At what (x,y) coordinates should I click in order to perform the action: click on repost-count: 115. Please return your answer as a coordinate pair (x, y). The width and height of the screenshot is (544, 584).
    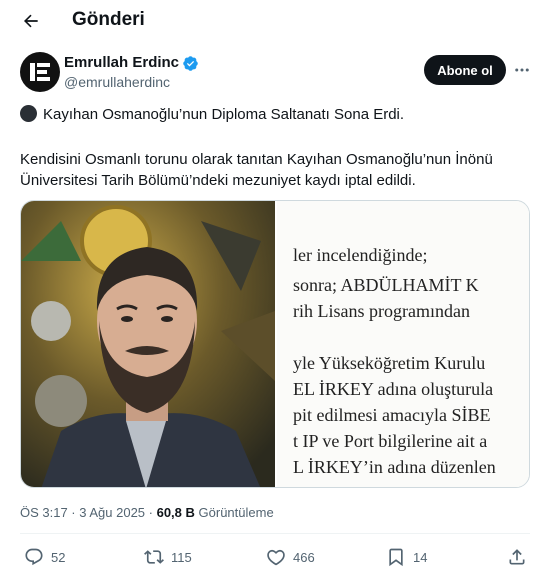
    Looking at the image, I should click on (181, 557).